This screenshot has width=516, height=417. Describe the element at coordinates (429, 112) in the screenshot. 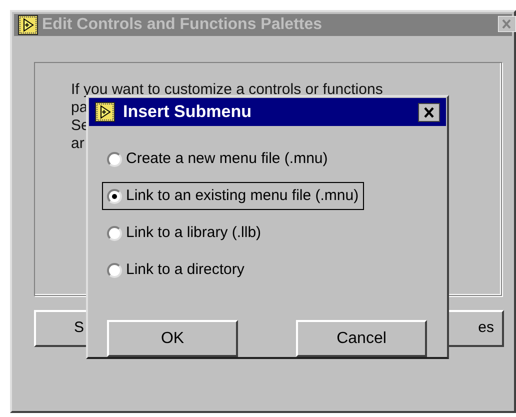

I see `close-icon` at that location.